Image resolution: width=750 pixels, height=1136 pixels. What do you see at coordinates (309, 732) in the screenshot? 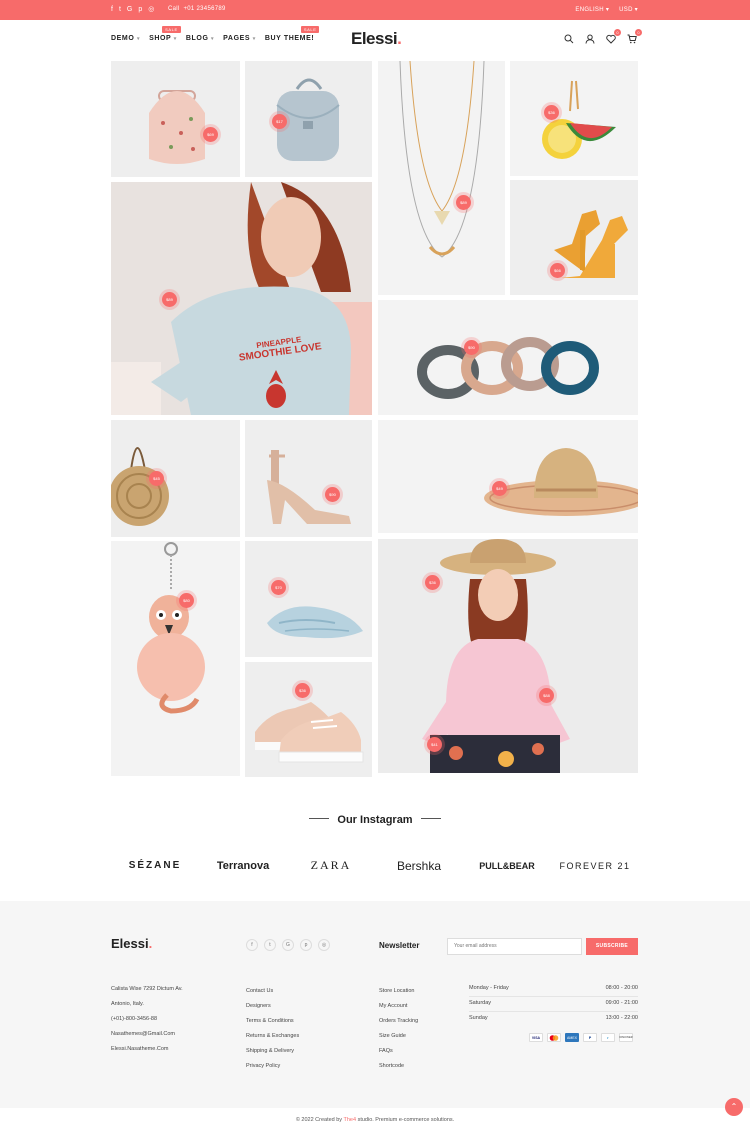
I see `sneakers-image` at bounding box center [309, 732].